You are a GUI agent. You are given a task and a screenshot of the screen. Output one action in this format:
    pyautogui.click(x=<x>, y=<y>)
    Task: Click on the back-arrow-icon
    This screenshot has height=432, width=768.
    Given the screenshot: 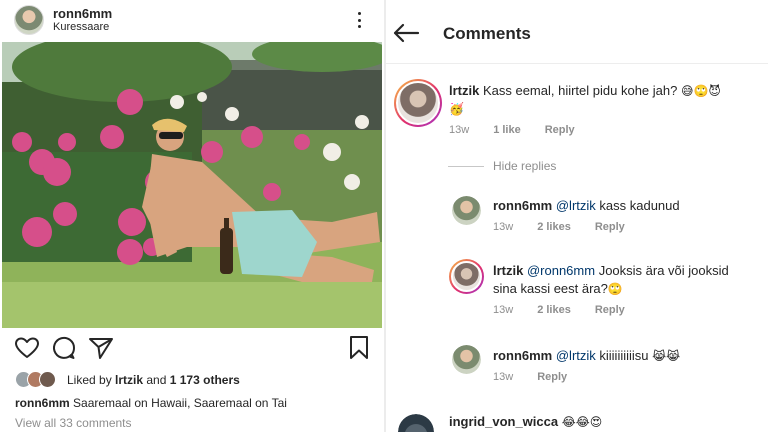 What is the action you would take?
    pyautogui.click(x=406, y=33)
    